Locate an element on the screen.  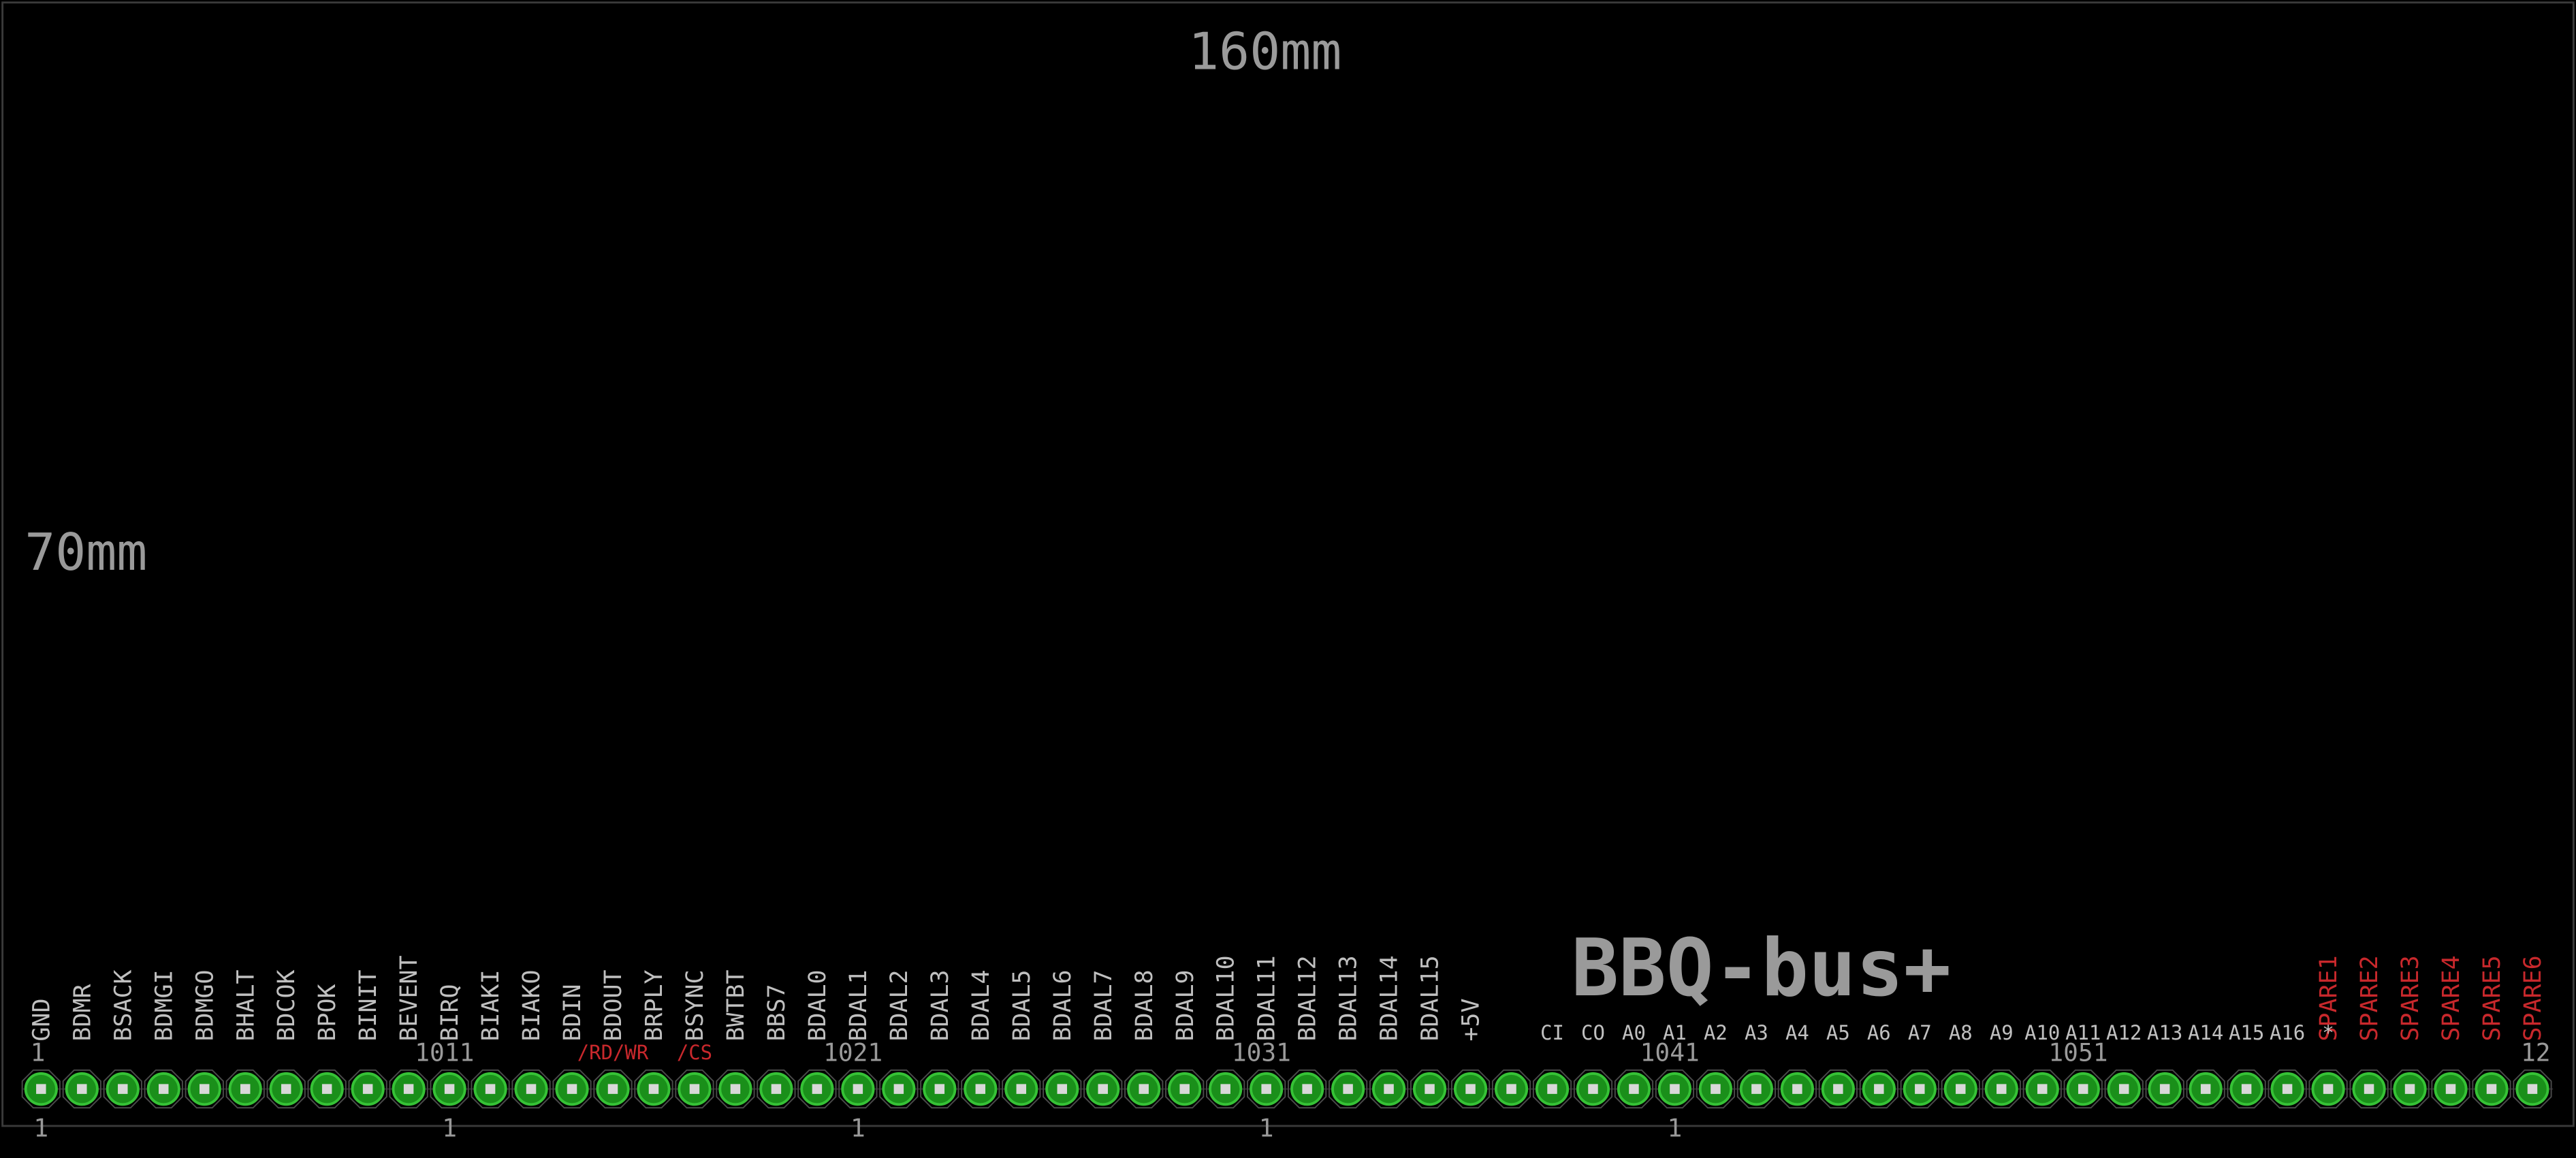
signal-label: BDAL2 is located at coordinates (899, 1005).